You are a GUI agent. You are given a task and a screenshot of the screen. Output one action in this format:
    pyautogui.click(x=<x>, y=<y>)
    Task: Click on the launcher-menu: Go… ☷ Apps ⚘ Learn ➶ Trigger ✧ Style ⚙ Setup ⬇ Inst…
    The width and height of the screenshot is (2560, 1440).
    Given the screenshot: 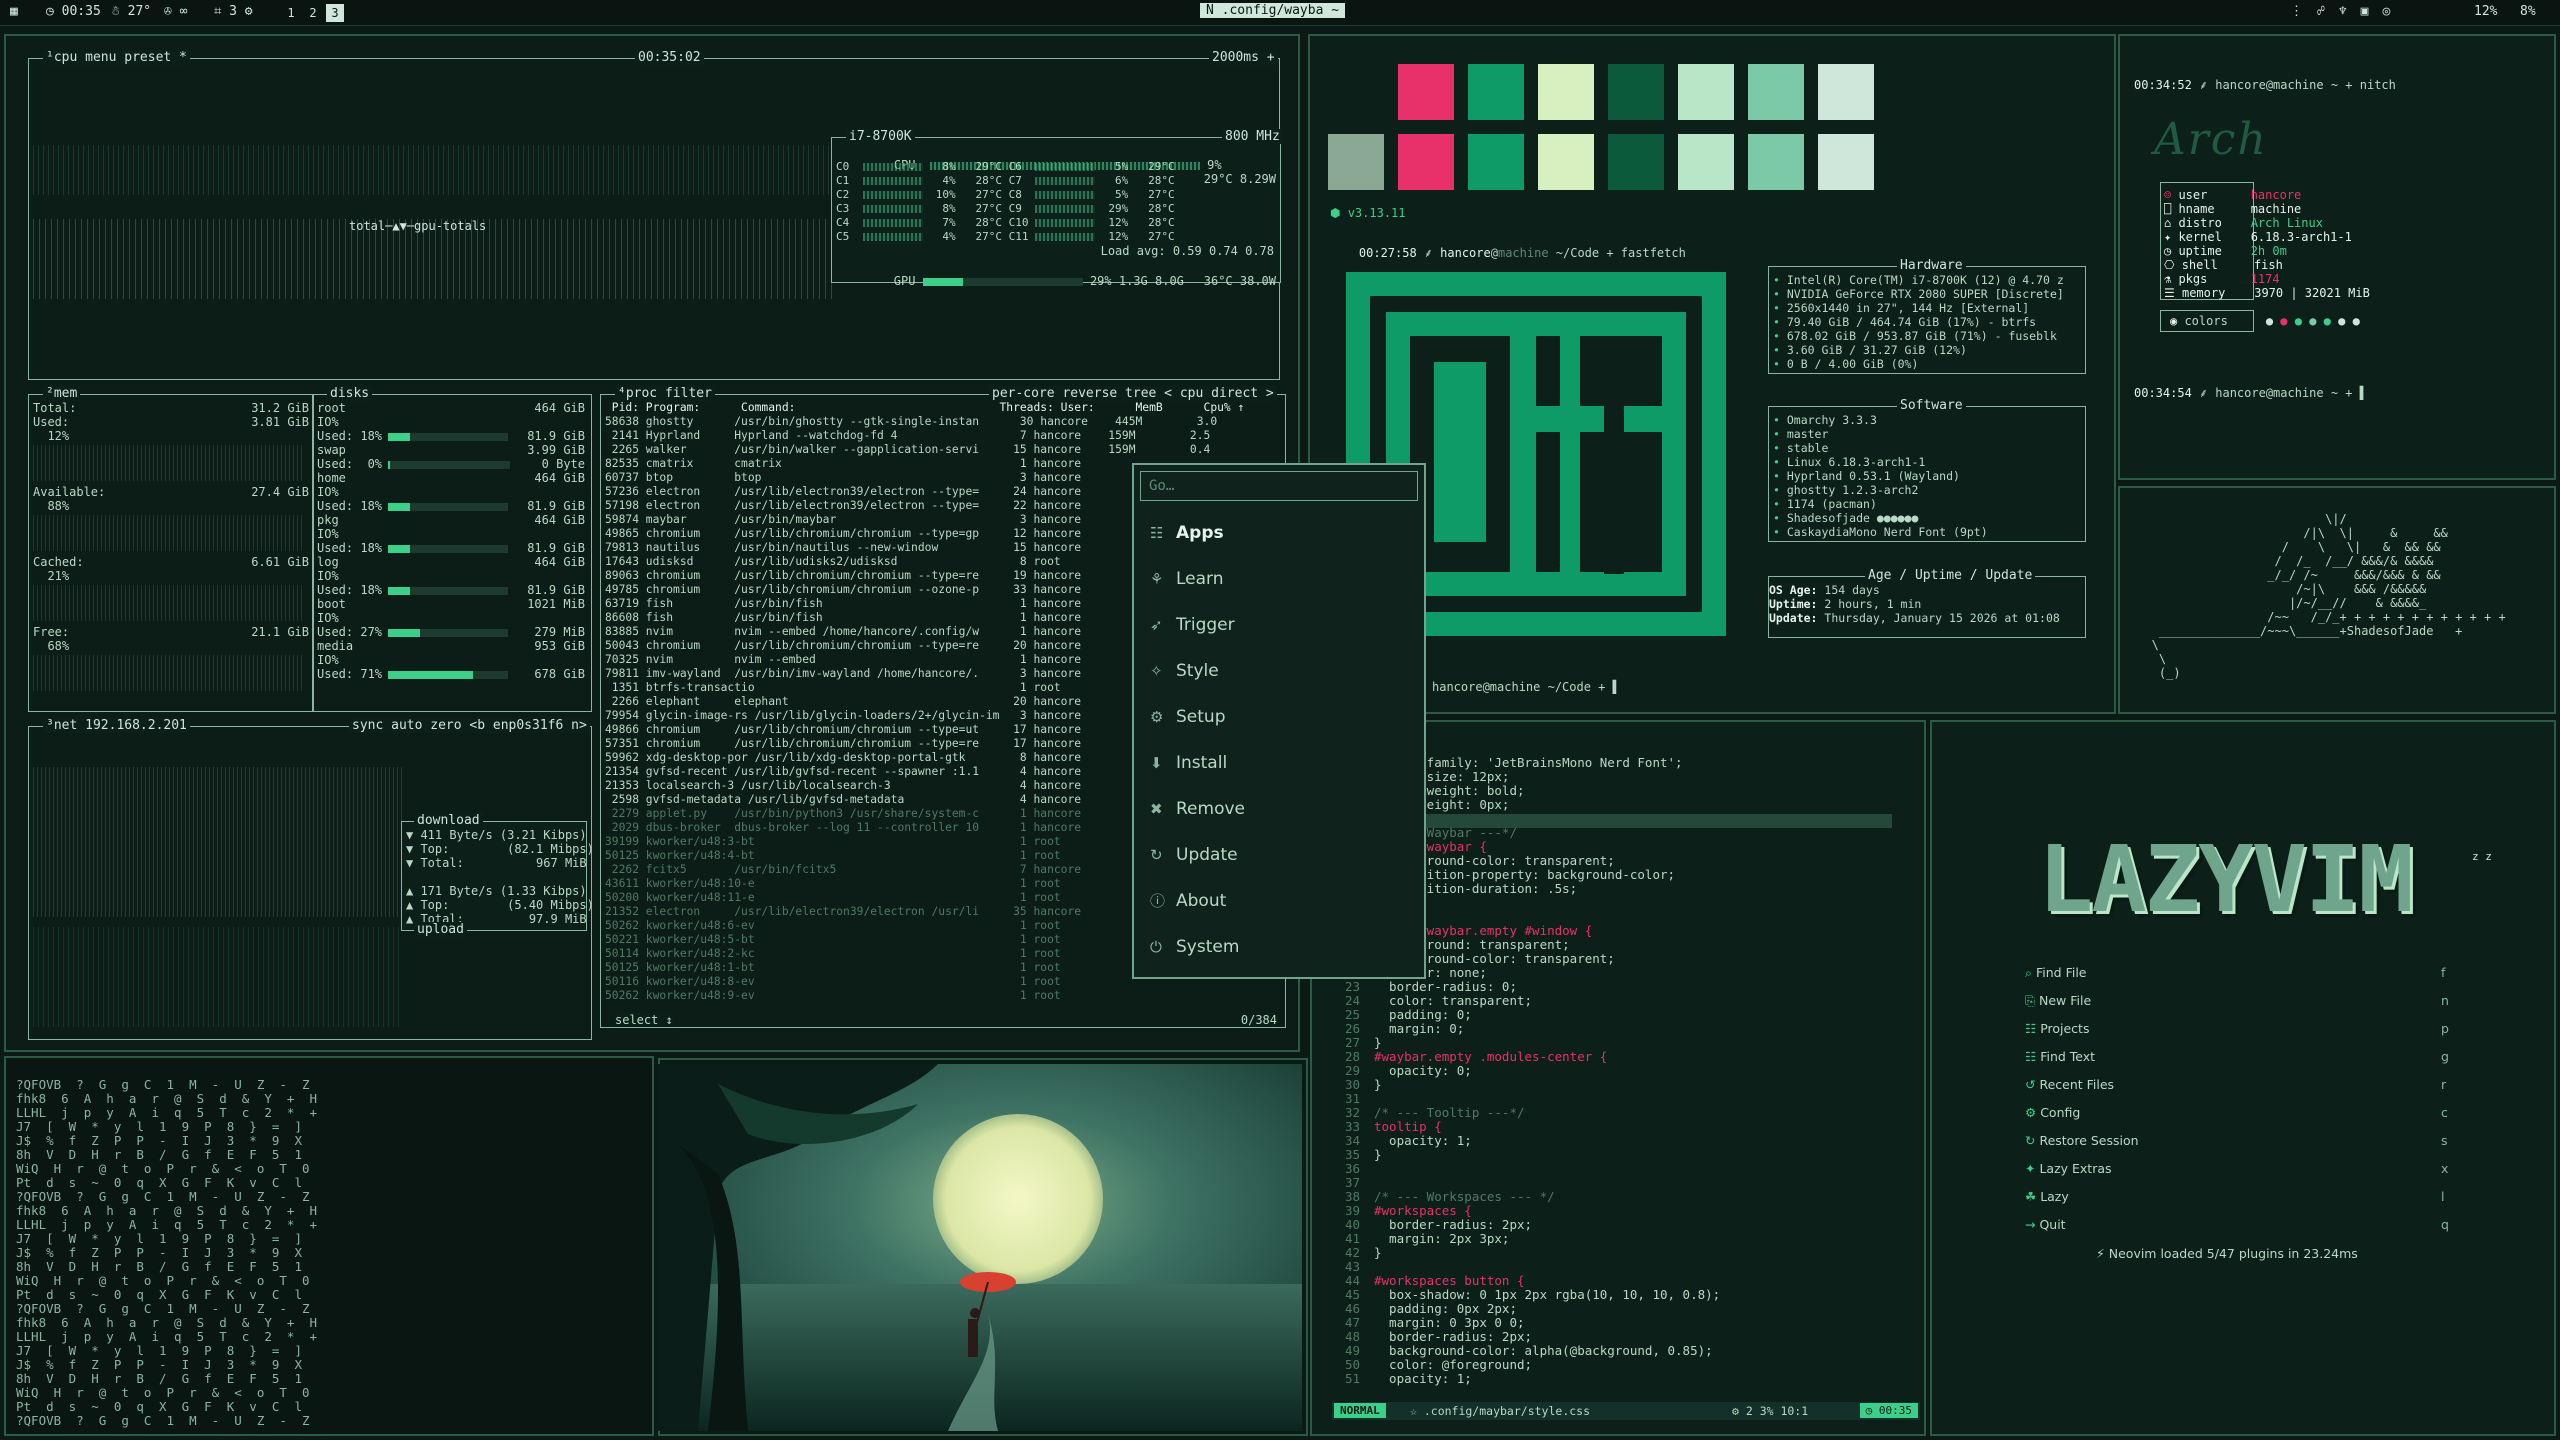 What is the action you would take?
    pyautogui.click(x=1279, y=721)
    